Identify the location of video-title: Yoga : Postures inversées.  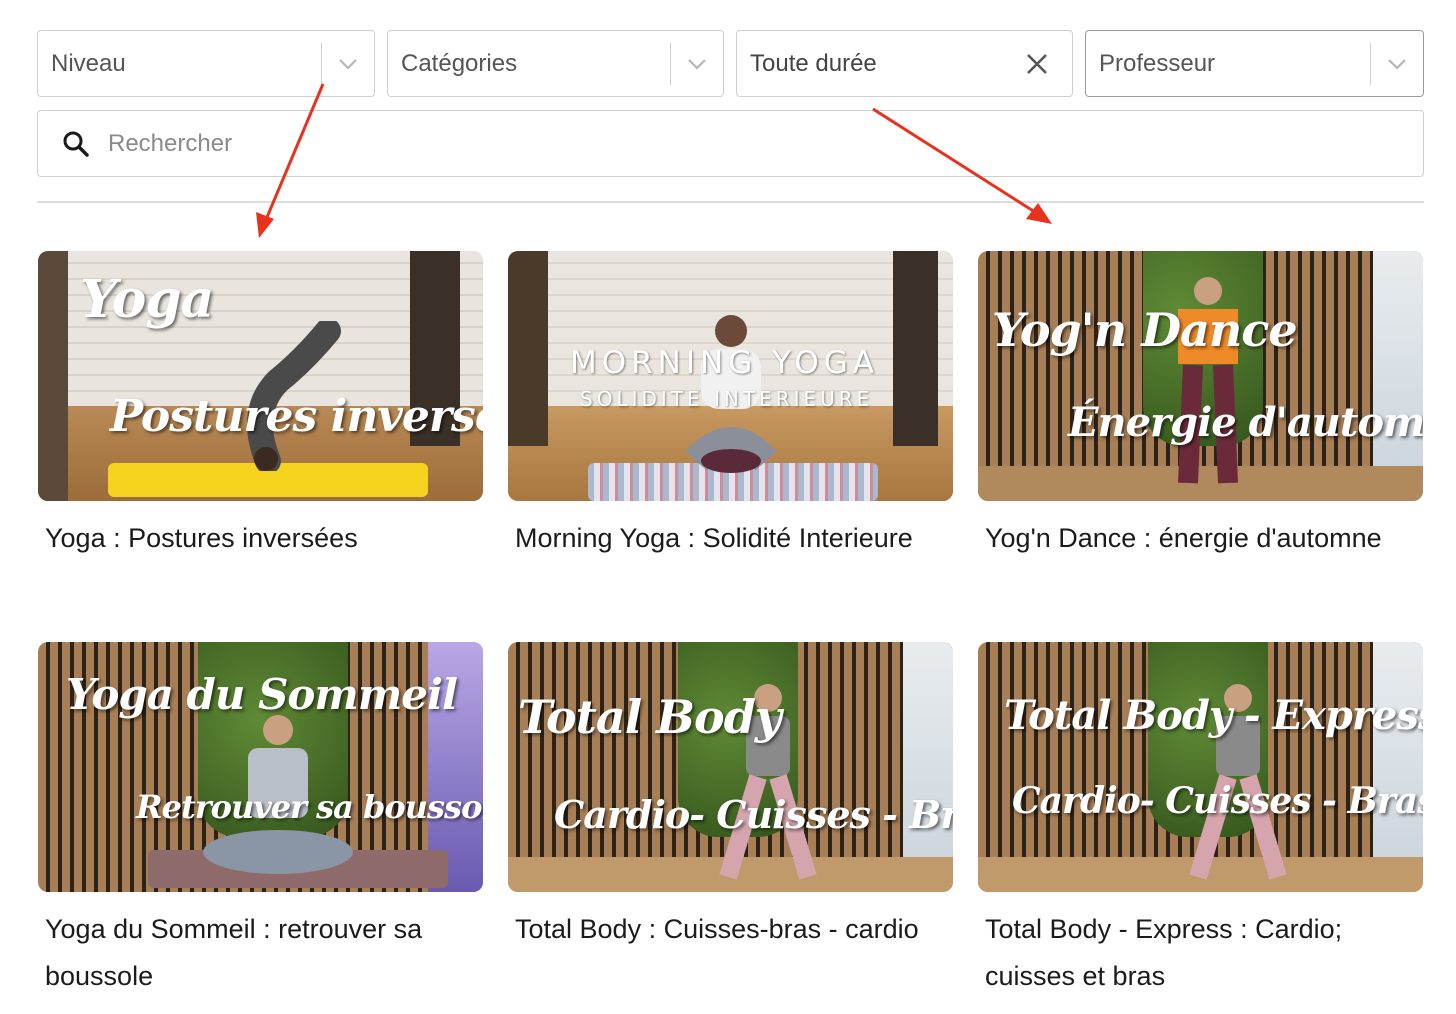
(260, 538).